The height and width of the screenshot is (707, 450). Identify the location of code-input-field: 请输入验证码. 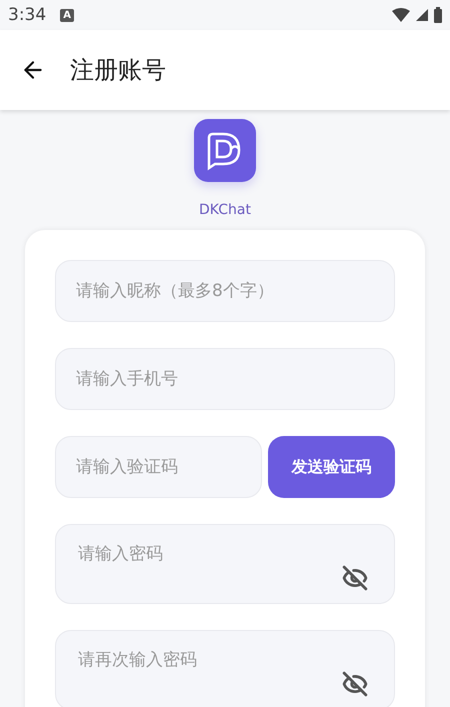
(158, 467).